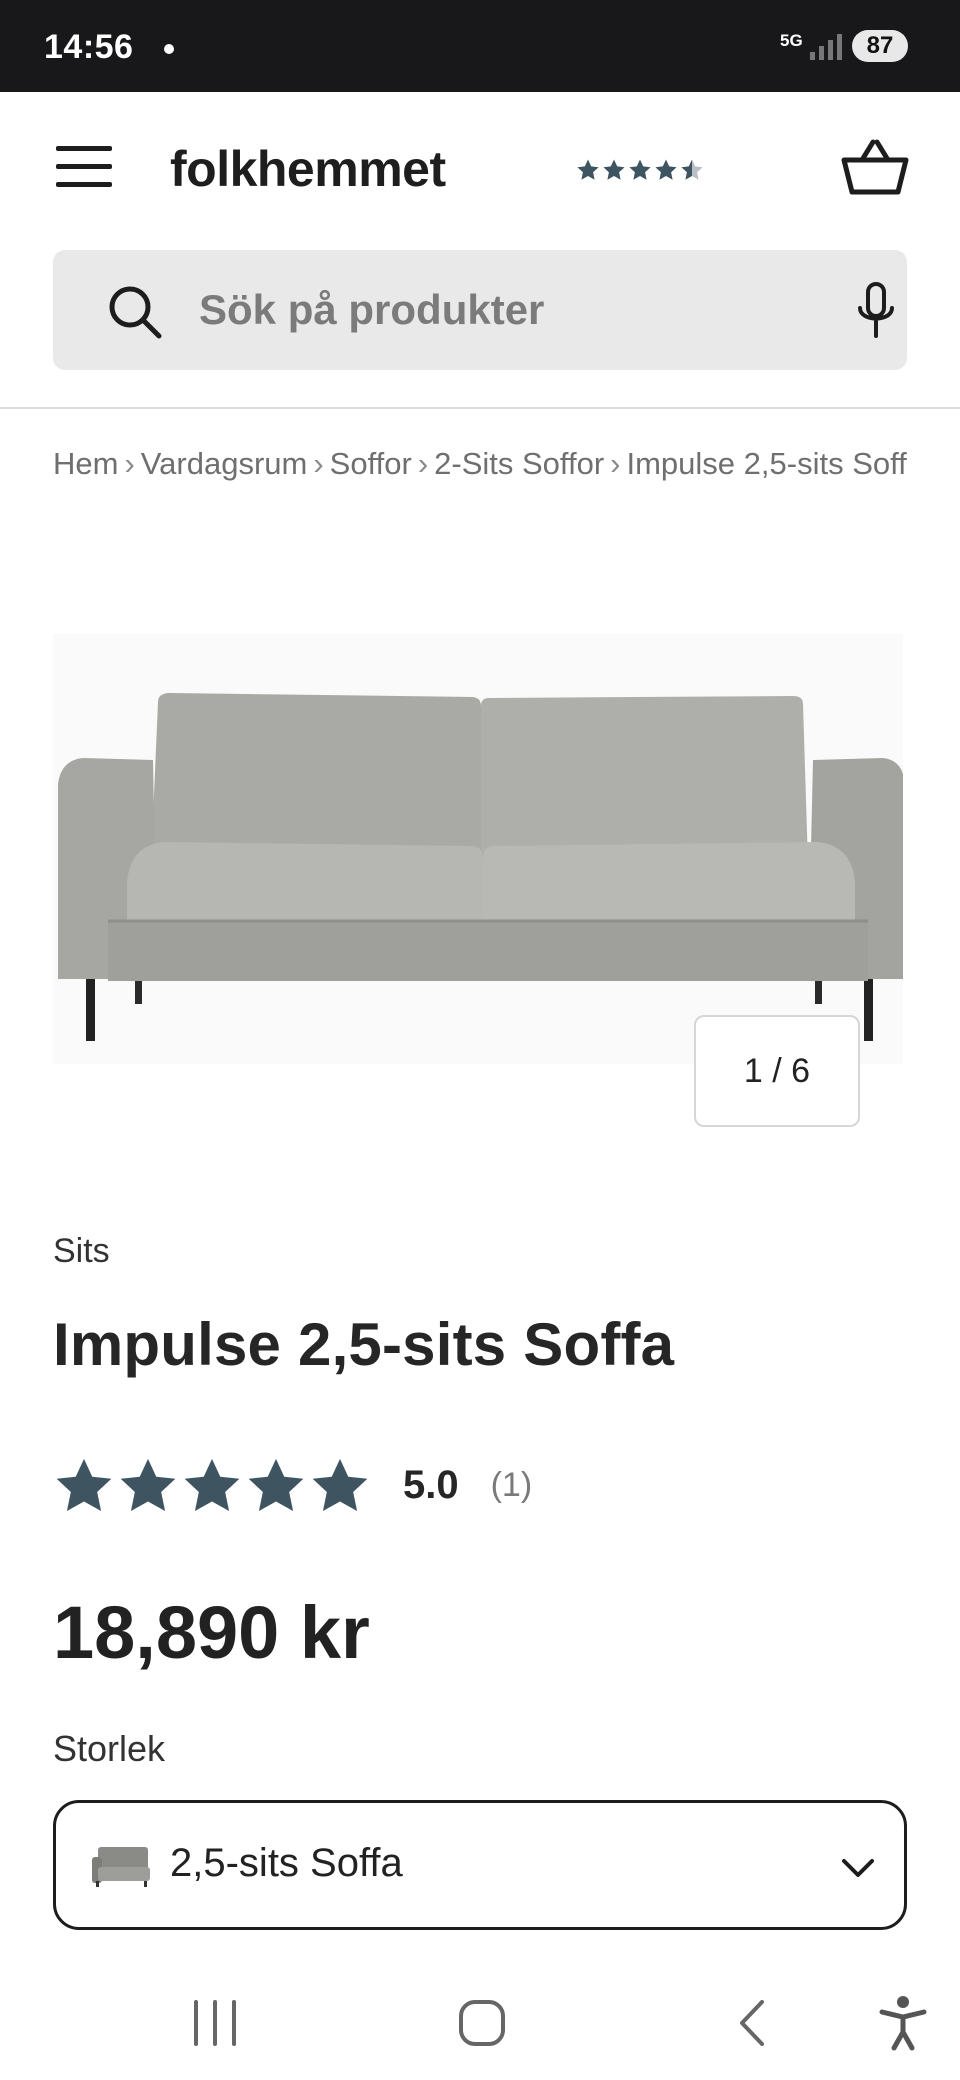 Image resolution: width=960 pixels, height=2080 pixels. I want to click on search-icon, so click(135, 312).